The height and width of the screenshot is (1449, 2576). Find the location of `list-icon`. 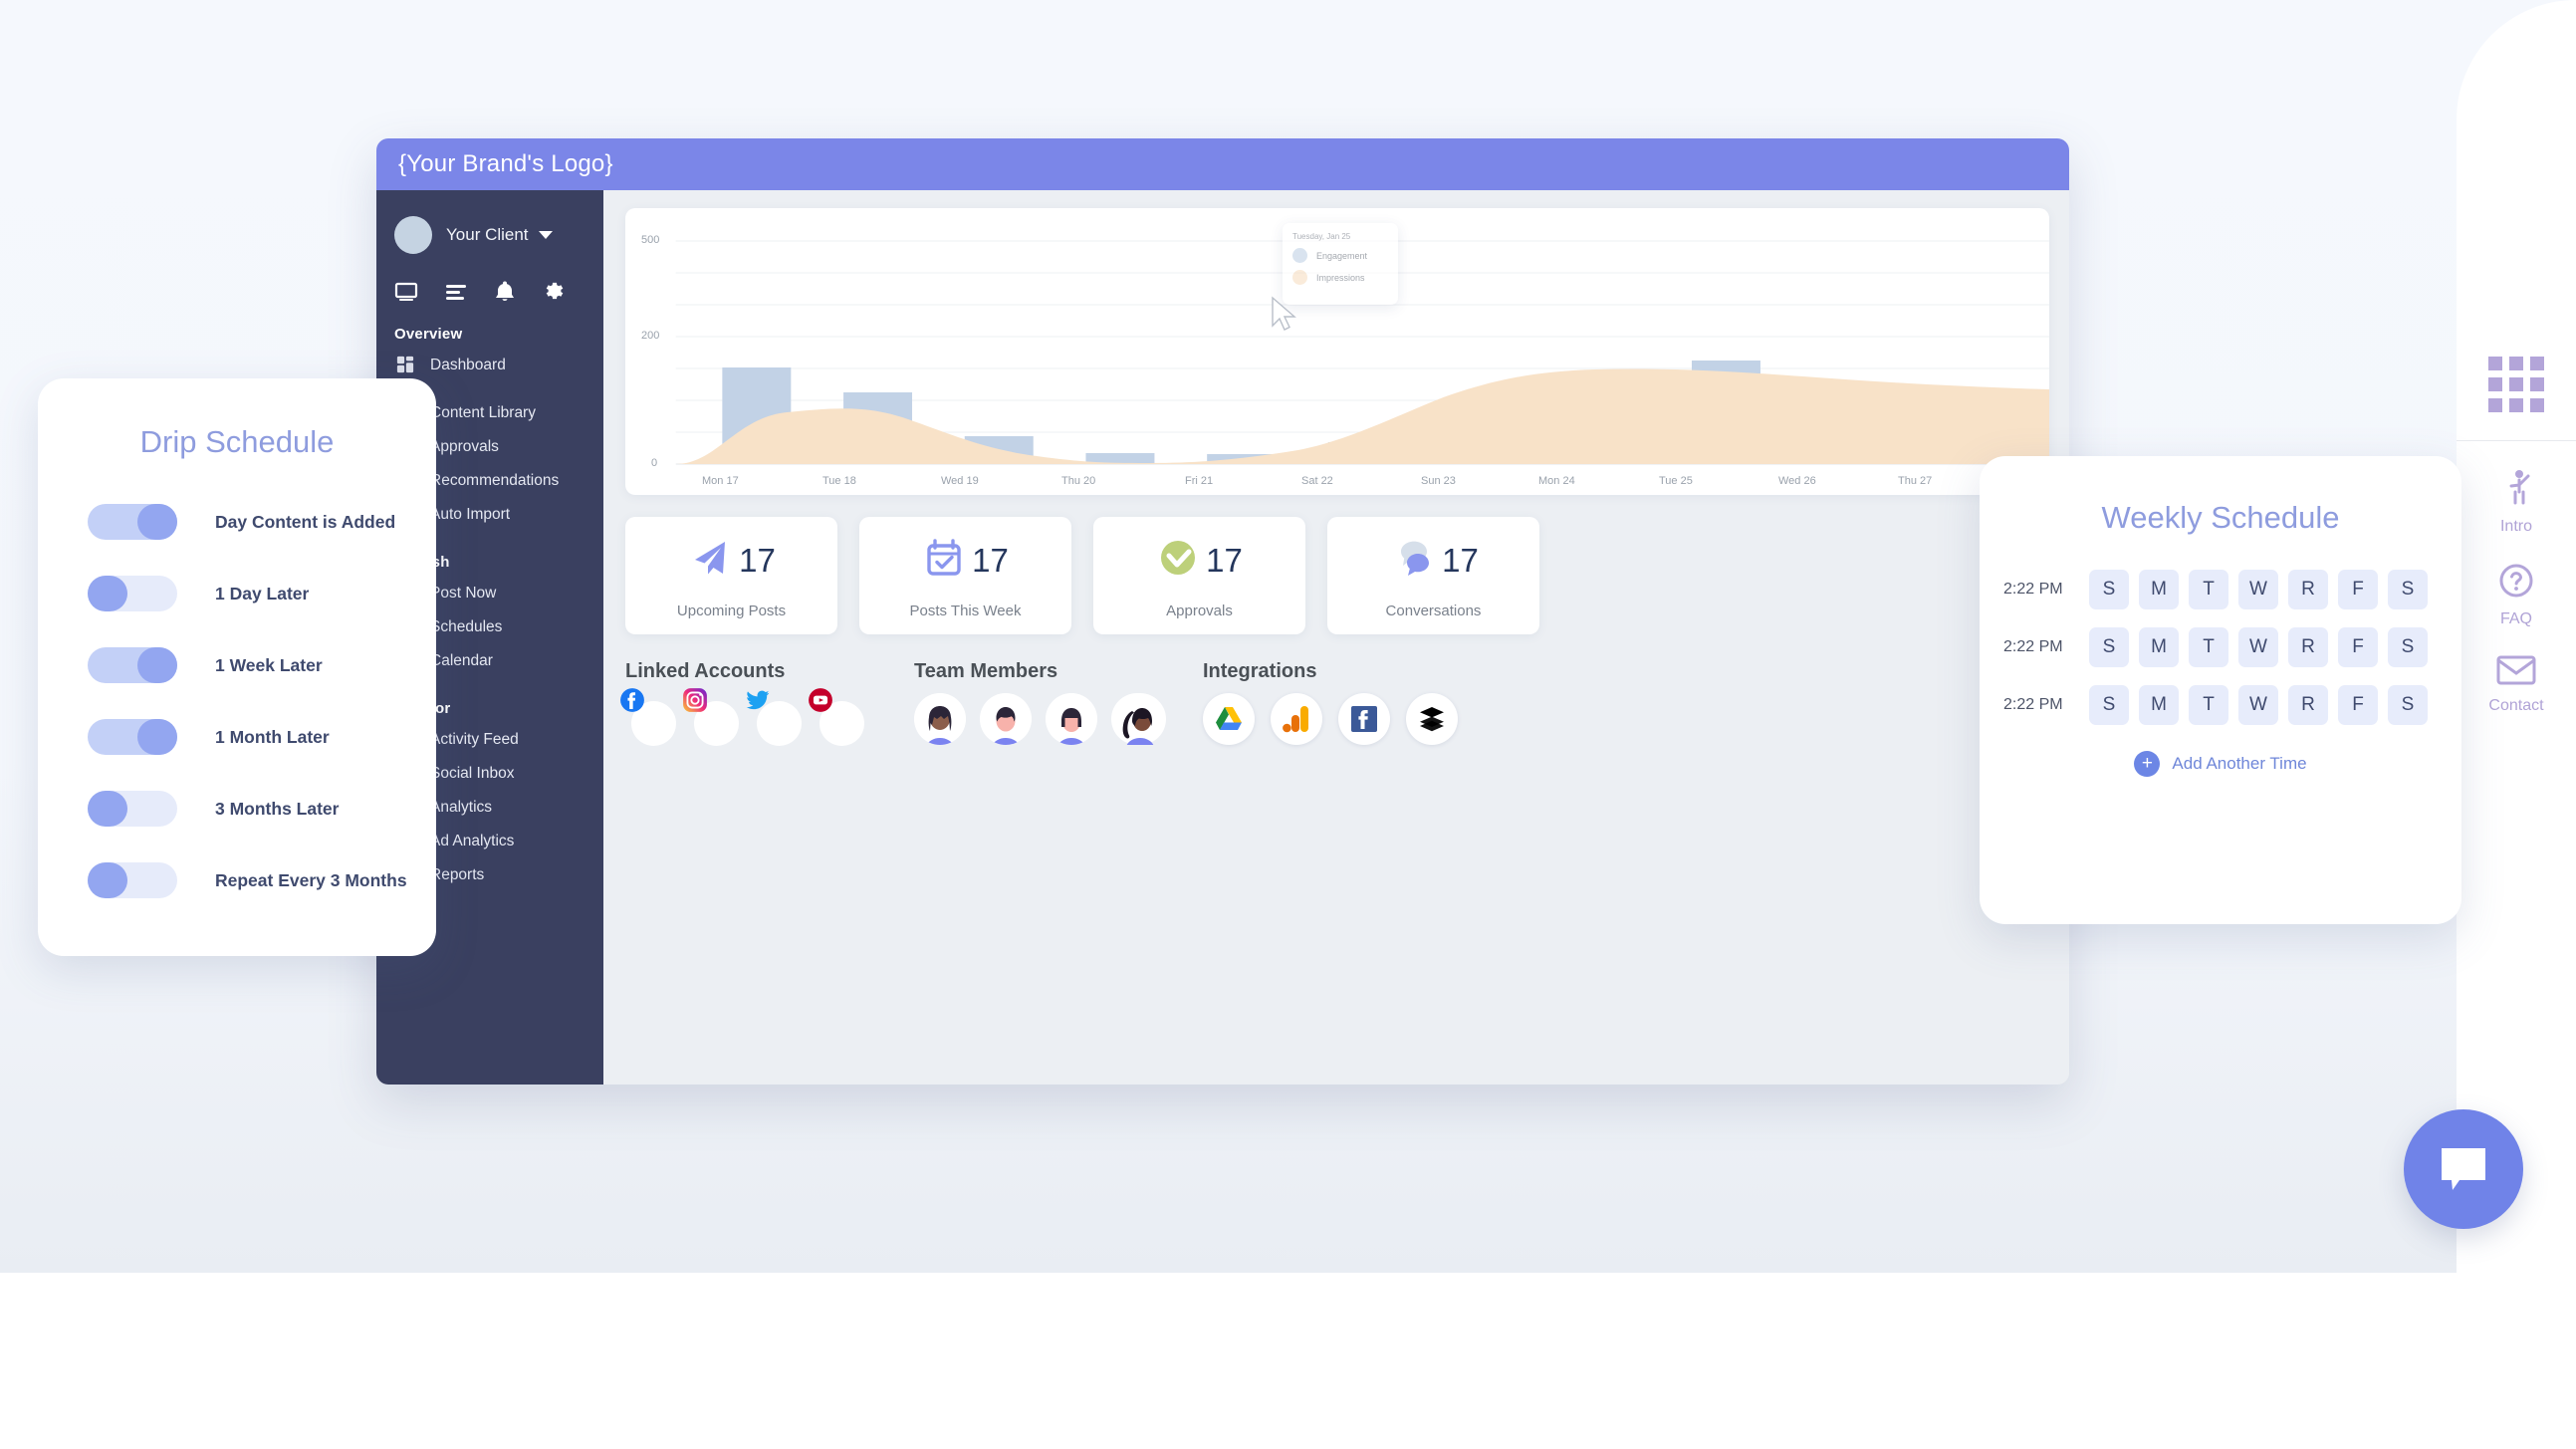

list-icon is located at coordinates (456, 292).